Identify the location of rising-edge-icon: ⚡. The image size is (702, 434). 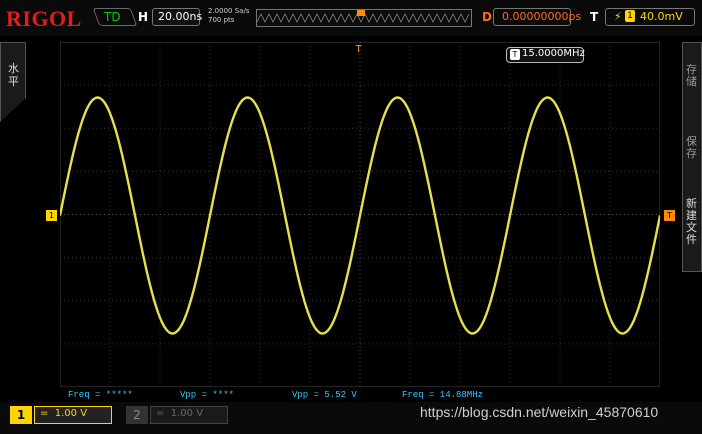
(618, 16).